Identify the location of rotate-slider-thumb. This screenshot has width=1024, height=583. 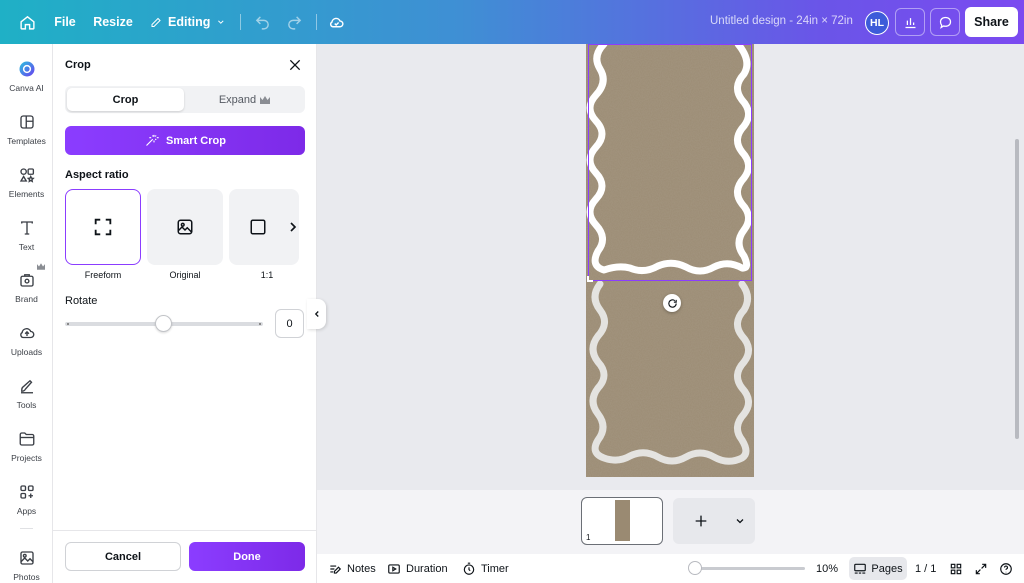
(163, 323).